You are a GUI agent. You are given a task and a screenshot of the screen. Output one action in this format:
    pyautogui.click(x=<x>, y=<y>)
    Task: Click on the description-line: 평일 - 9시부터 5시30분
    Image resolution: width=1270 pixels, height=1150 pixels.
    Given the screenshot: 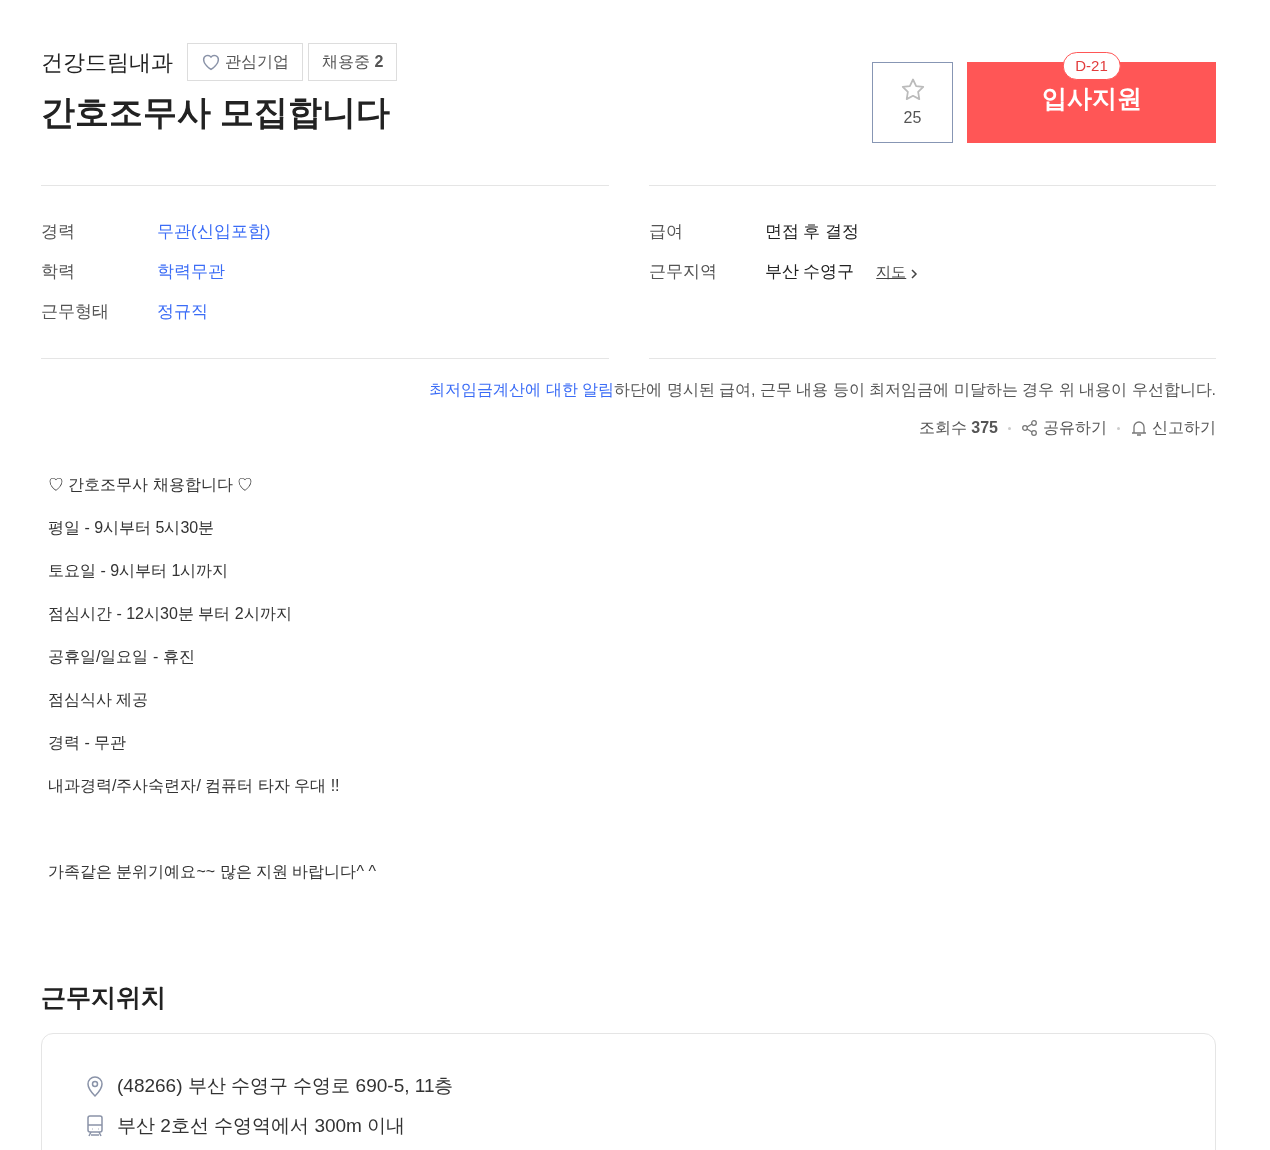 What is the action you would take?
    pyautogui.click(x=132, y=528)
    